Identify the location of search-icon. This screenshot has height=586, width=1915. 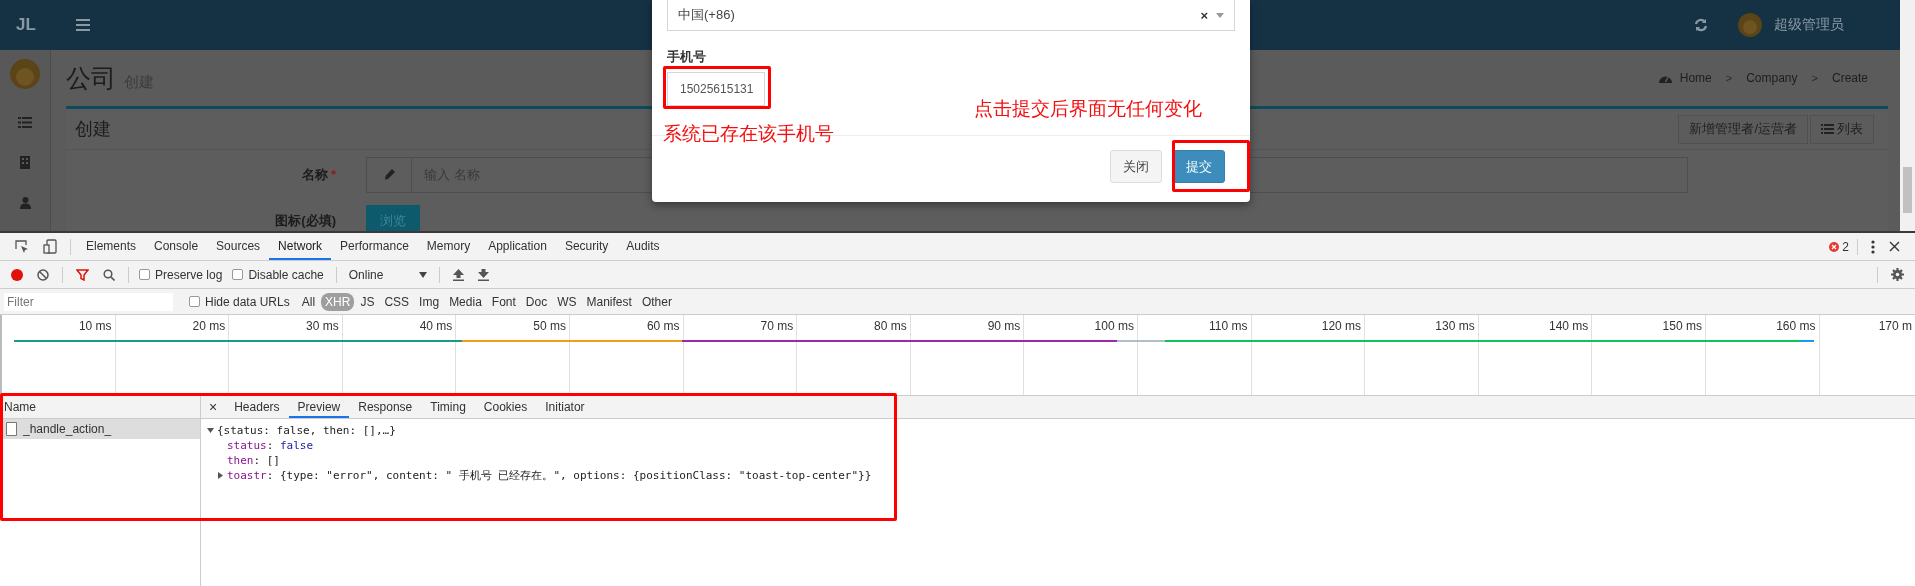
(109, 274).